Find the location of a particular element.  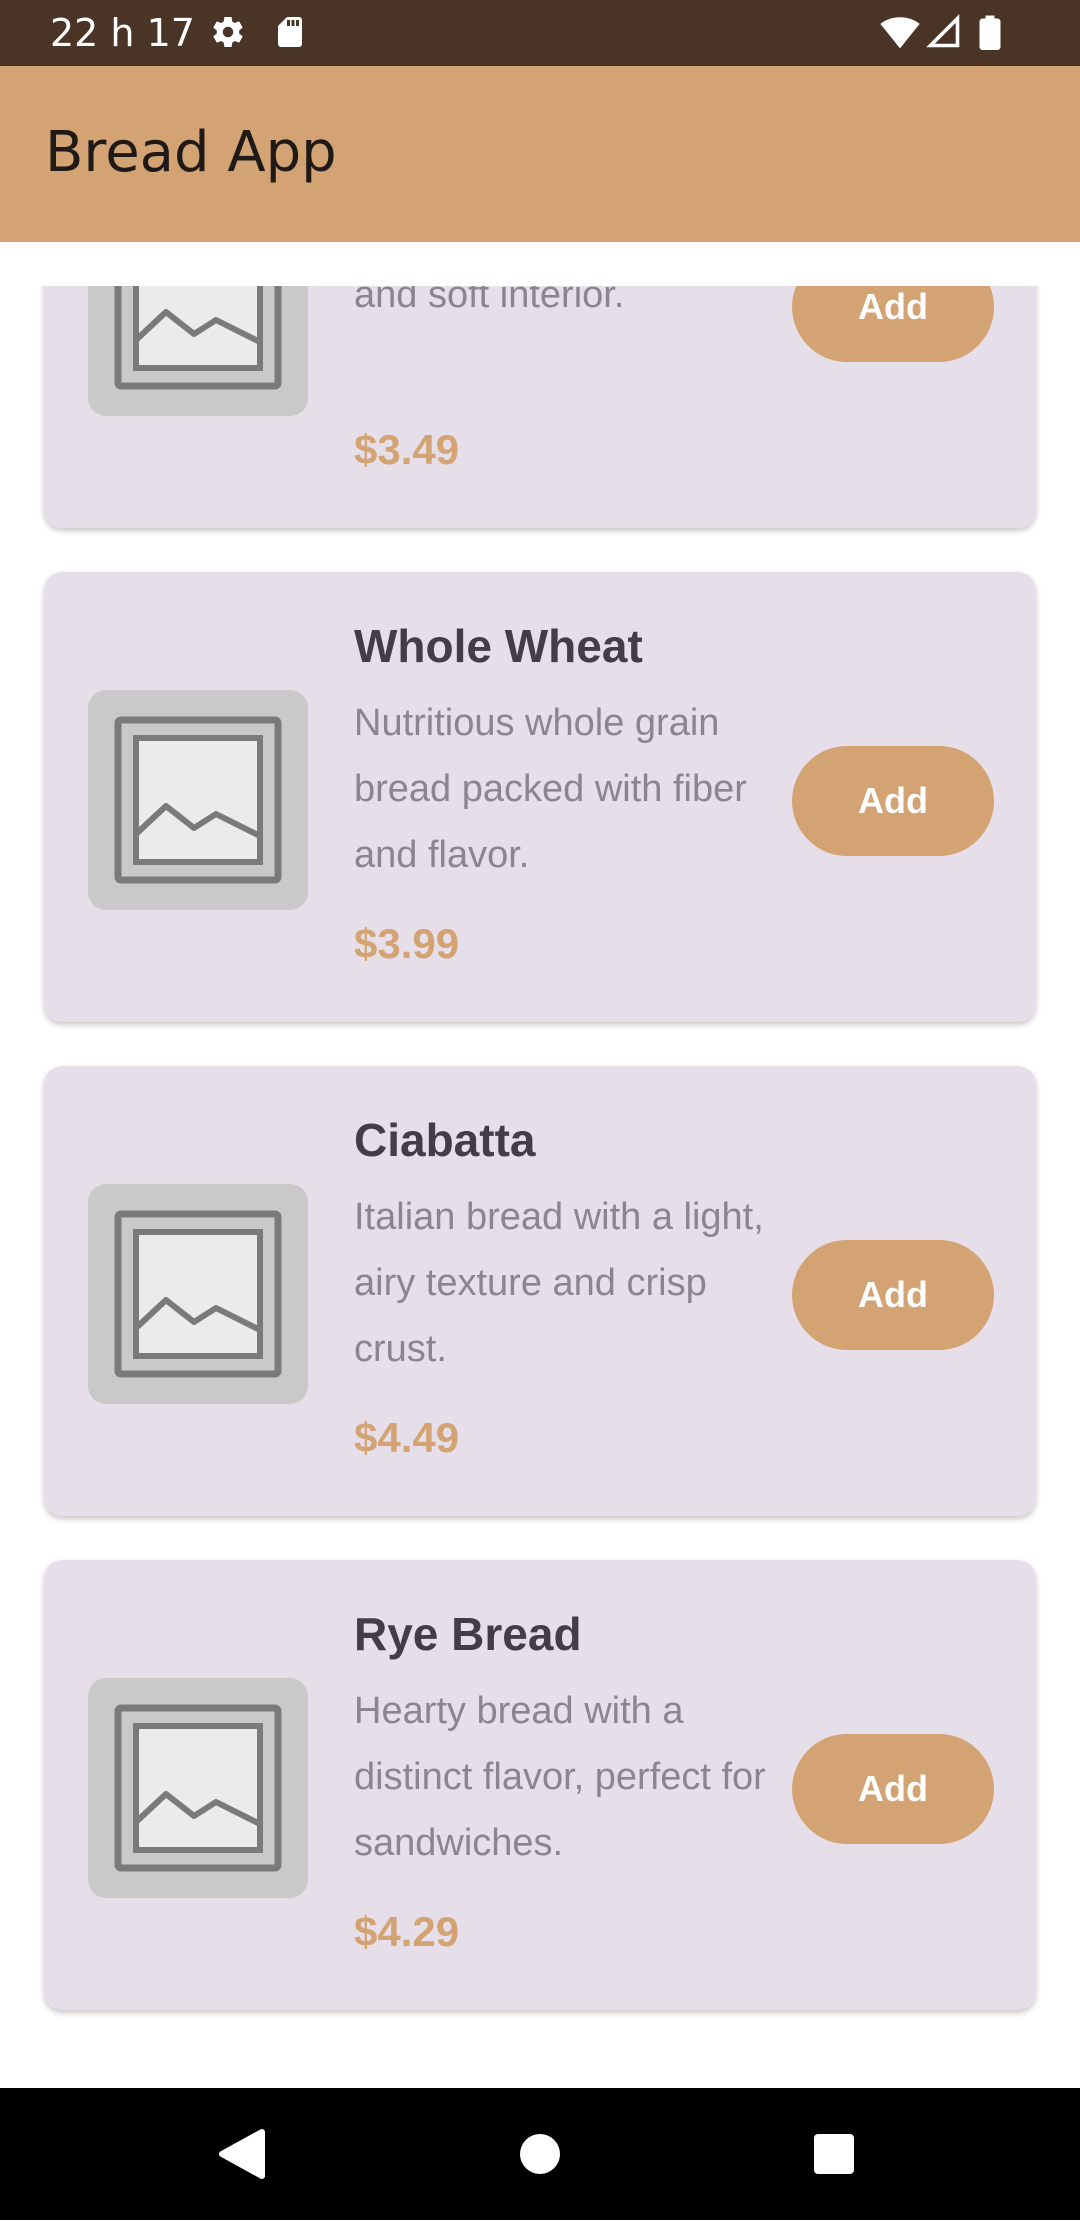

app-bar: Bread App is located at coordinates (540, 154).